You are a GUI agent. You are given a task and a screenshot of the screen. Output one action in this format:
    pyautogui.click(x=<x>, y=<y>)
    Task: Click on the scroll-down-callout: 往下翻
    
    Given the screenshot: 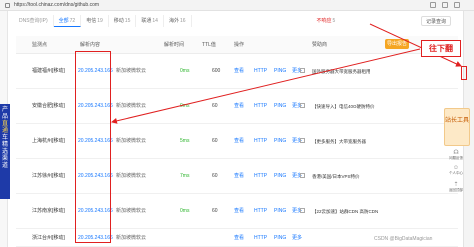 What is the action you would take?
    pyautogui.click(x=441, y=48)
    